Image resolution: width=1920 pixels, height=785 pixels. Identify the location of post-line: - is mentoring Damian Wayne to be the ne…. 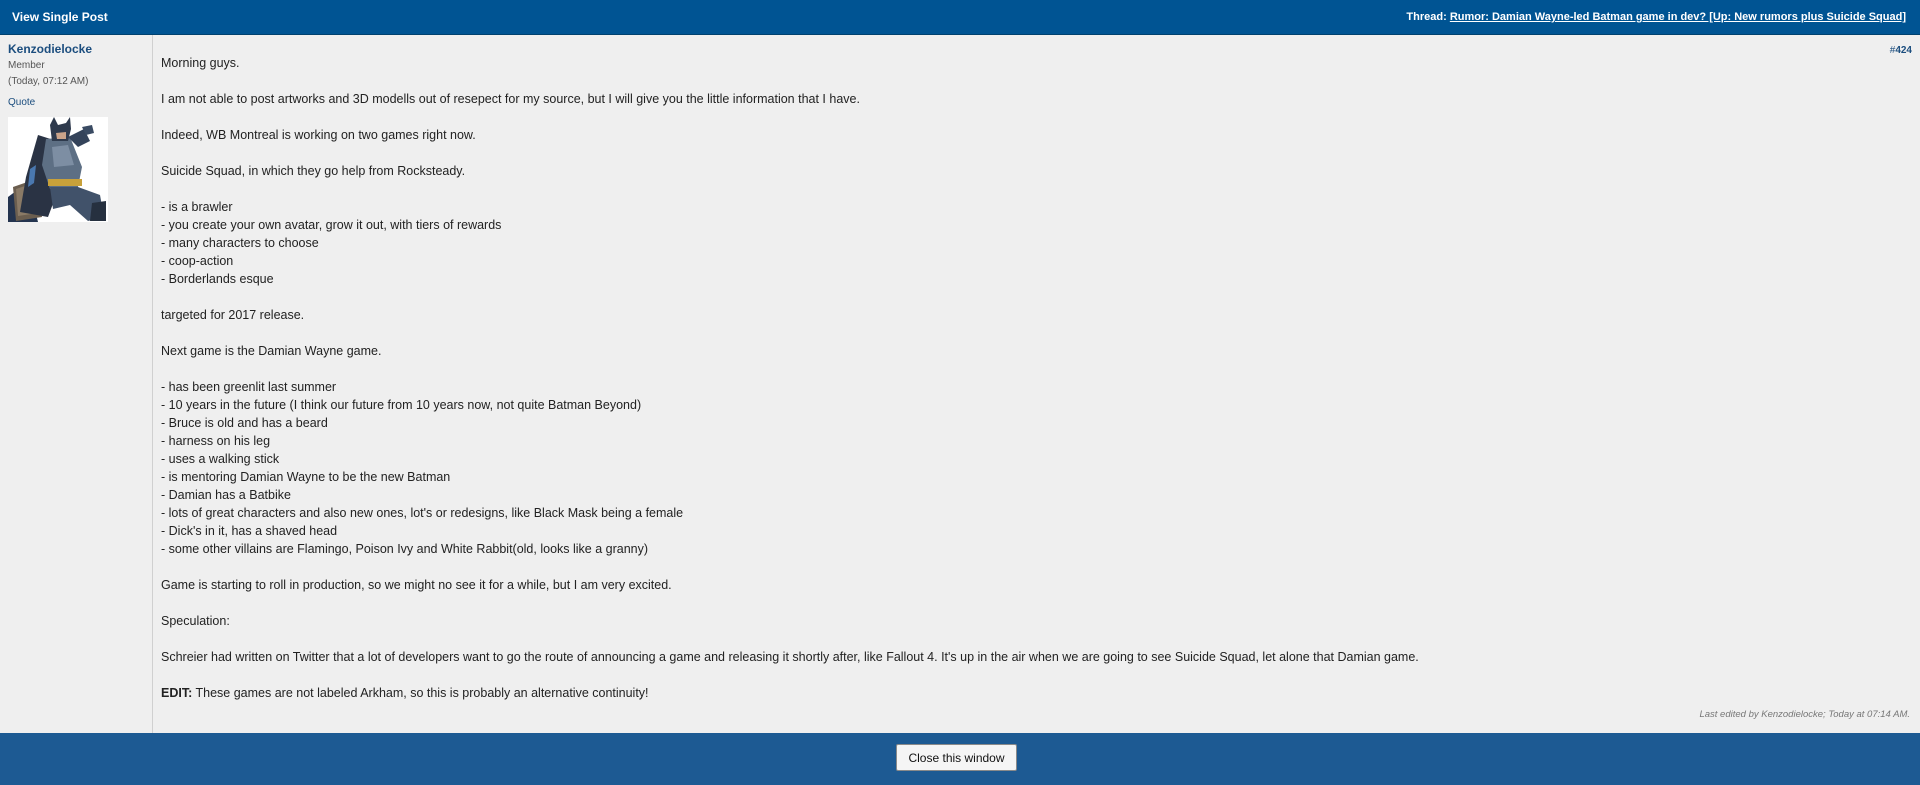
(306, 477).